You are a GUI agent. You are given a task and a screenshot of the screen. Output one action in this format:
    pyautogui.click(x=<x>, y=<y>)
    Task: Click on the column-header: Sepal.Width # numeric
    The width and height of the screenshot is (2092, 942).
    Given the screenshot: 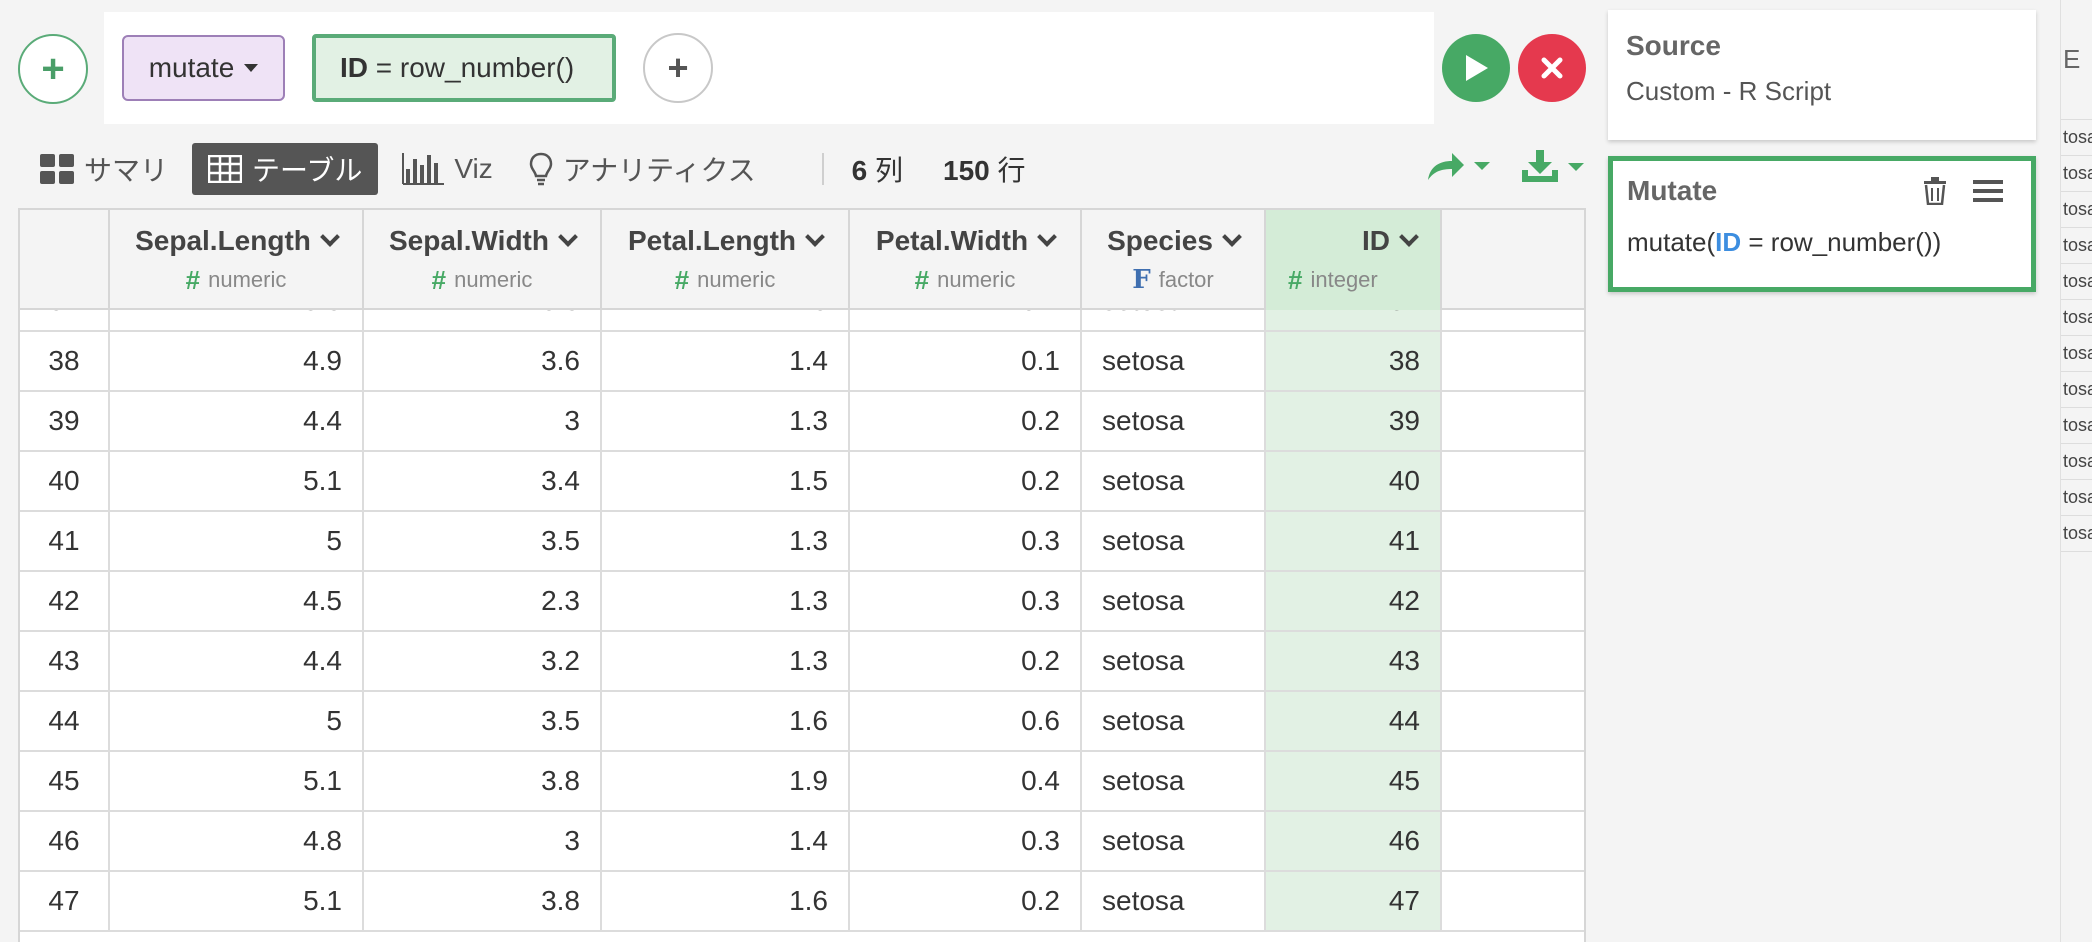 What is the action you would take?
    pyautogui.click(x=483, y=260)
    